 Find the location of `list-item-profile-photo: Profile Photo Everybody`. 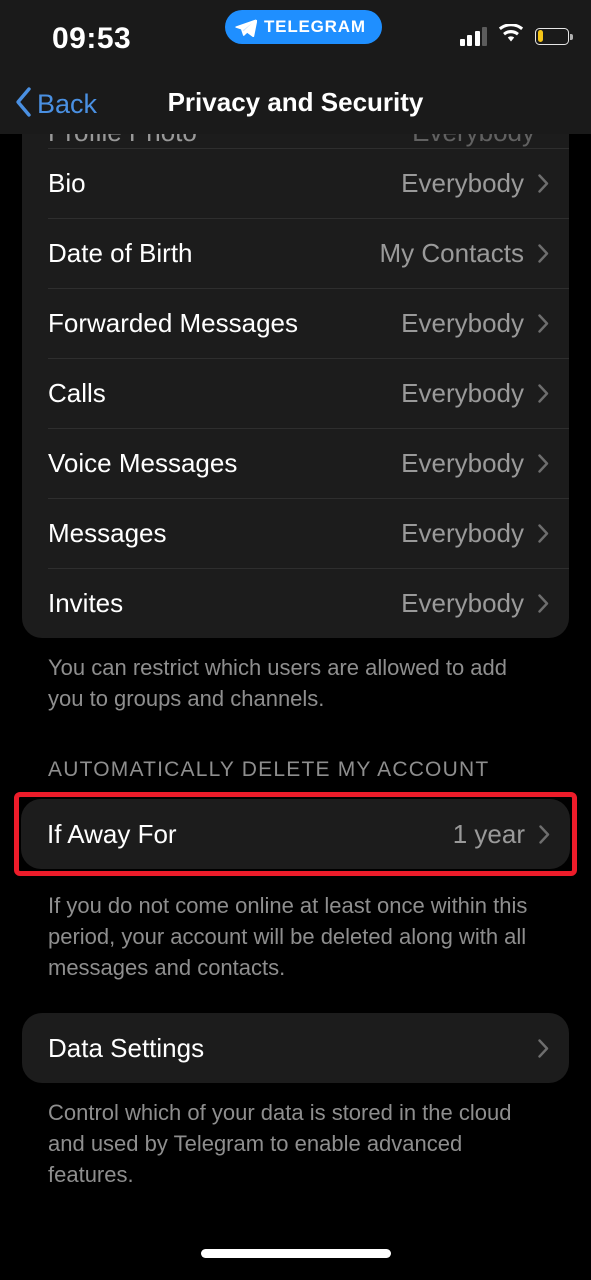

list-item-profile-photo: Profile Photo Everybody is located at coordinates (295, 141).